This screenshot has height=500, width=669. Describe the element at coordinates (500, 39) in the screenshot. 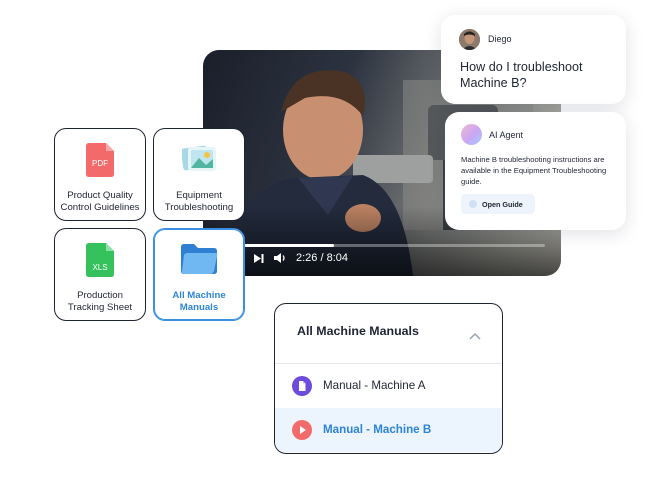

I see `user-name: Diego` at that location.